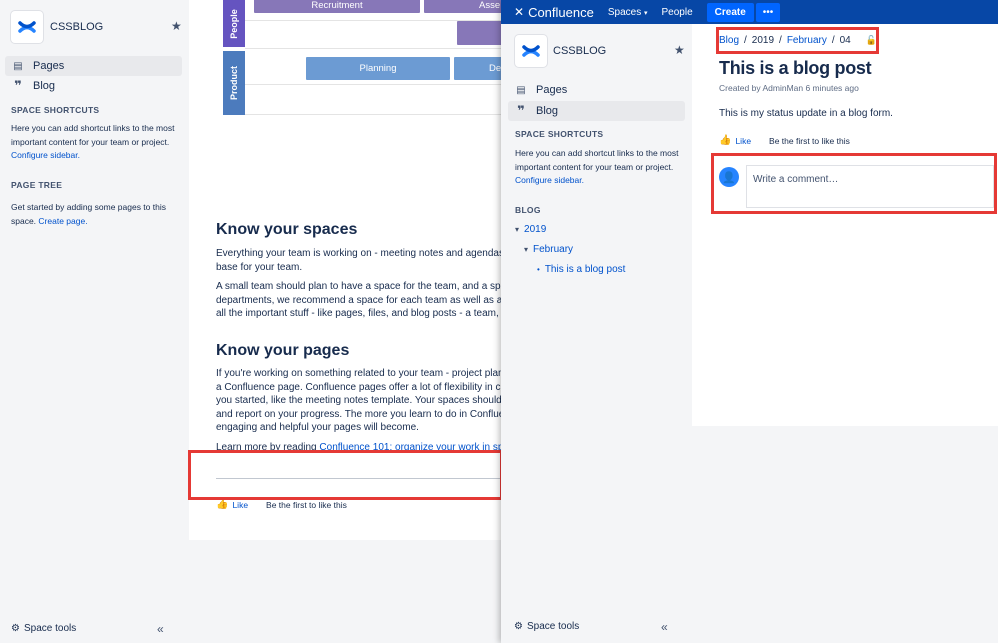 The height and width of the screenshot is (643, 998). I want to click on create-page-link: Create page., so click(62, 221).